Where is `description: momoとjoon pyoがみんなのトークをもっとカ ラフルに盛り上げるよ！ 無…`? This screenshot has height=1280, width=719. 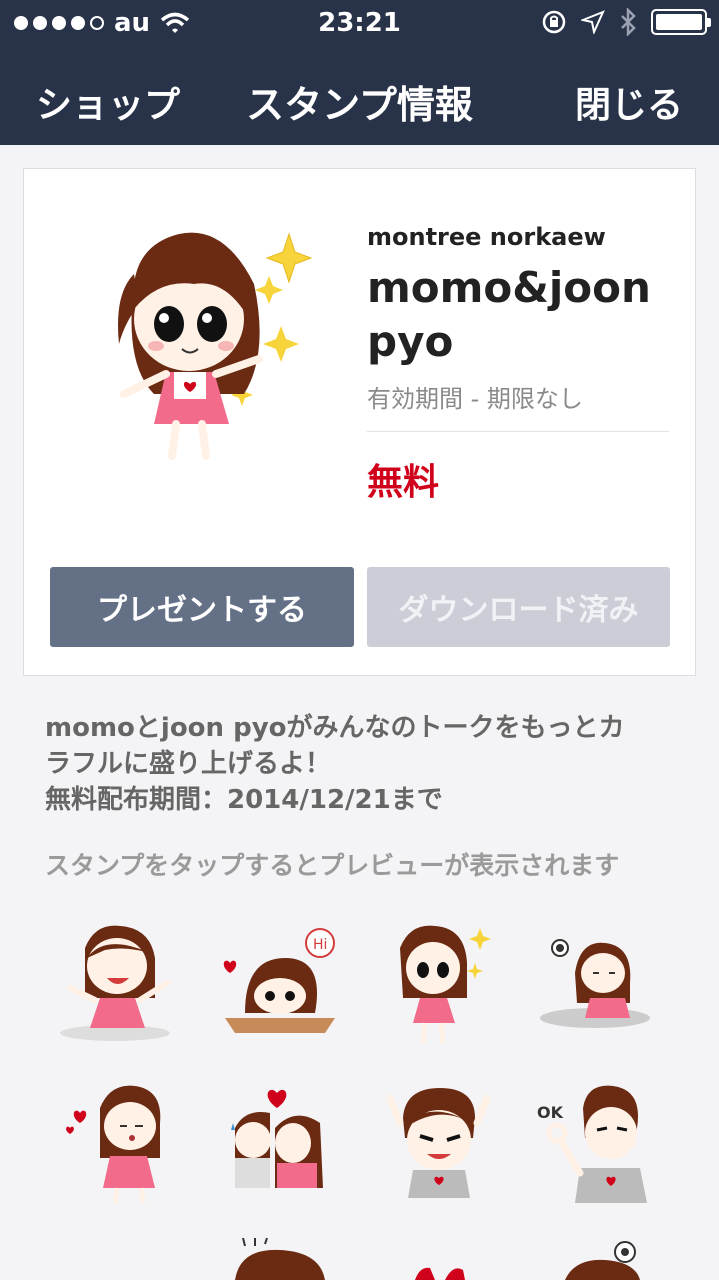
description: momoとjoon pyoがみんなのトークをもっとカ ラフルに盛り上げるよ！ 無… is located at coordinates (365, 764).